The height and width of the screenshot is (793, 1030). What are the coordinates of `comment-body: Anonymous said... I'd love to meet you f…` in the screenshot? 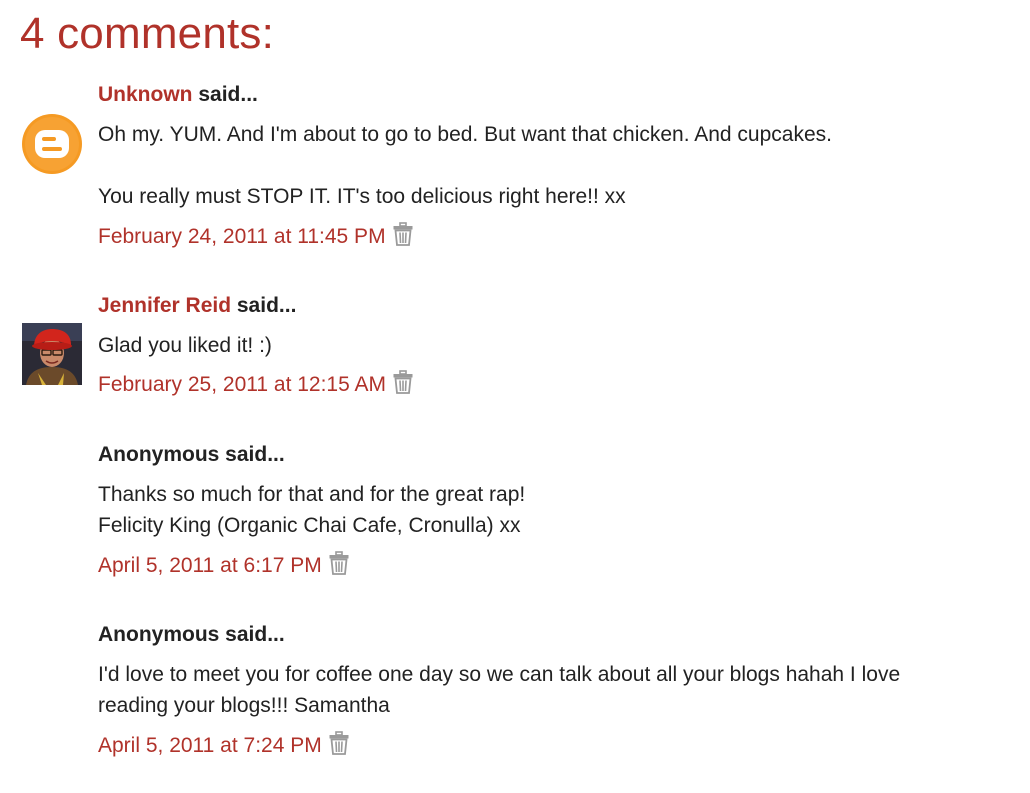 It's located at (533, 691).